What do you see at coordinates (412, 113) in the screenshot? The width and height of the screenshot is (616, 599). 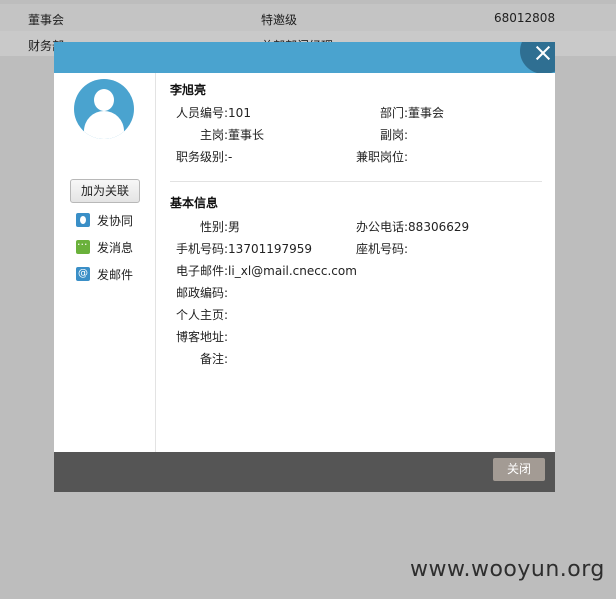 I see `dept-field: 部门:董事会` at bounding box center [412, 113].